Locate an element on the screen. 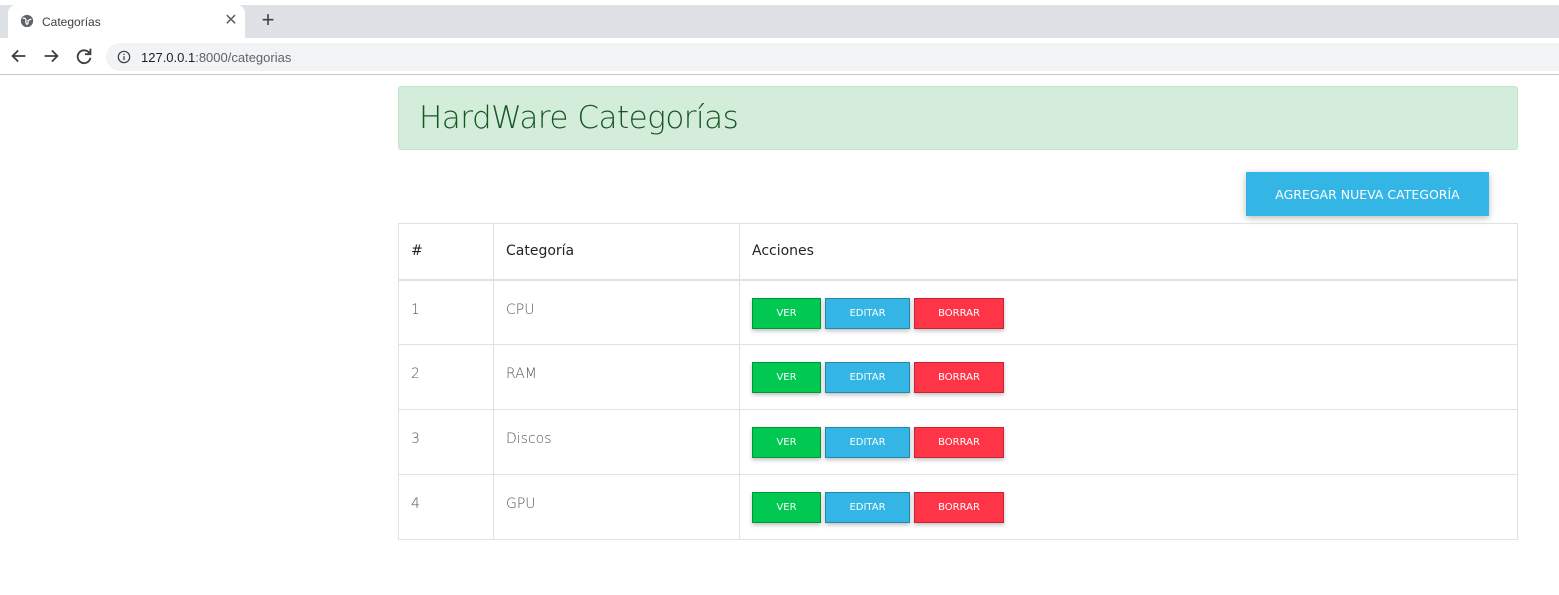 Image resolution: width=1559 pixels, height=595 pixels. table-row: 1 CPU VER EDITAR BORRAR is located at coordinates (958, 312).